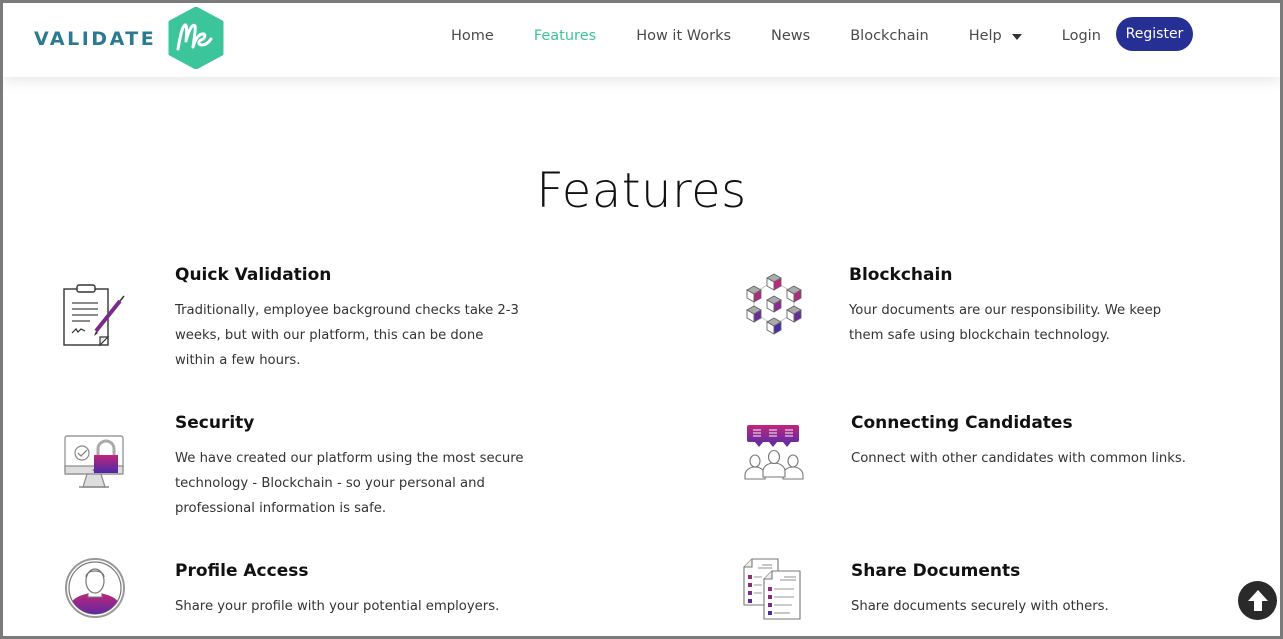 This screenshot has width=1283, height=639. What do you see at coordinates (683, 36) in the screenshot?
I see `nav-how-it-works: How it Works` at bounding box center [683, 36].